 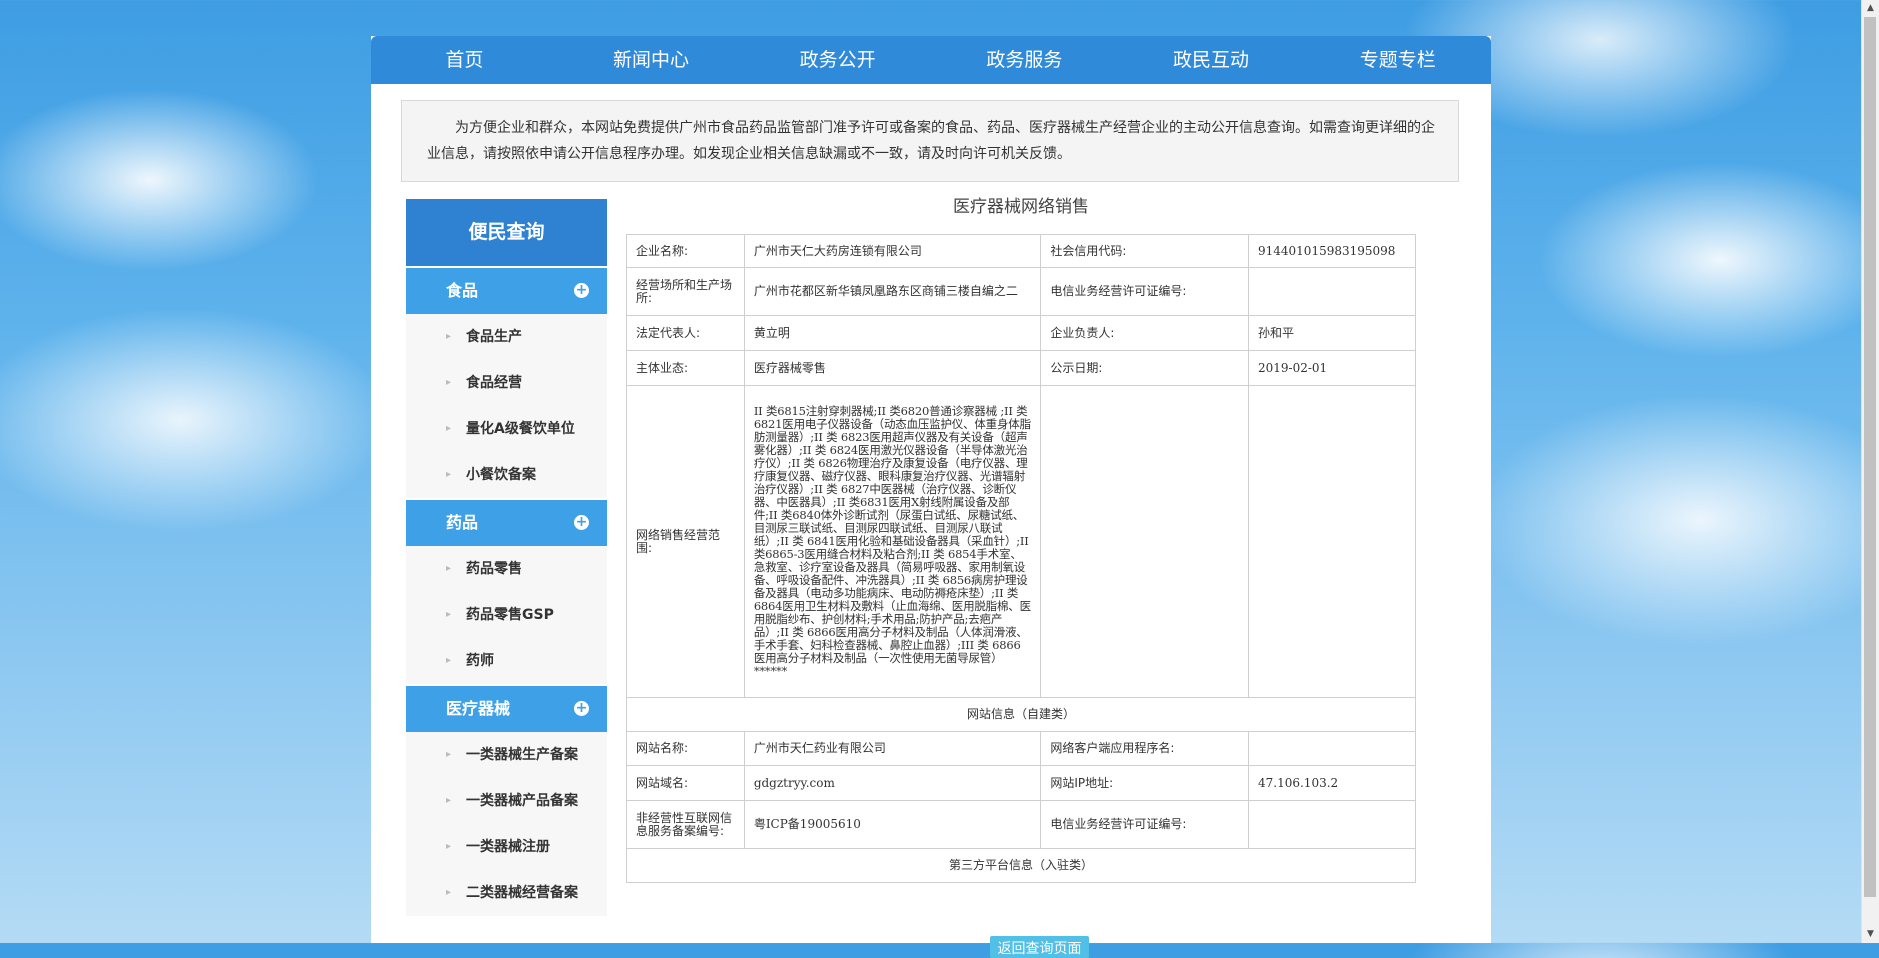 I want to click on sidebar-category-food: 食品 +, so click(x=506, y=290).